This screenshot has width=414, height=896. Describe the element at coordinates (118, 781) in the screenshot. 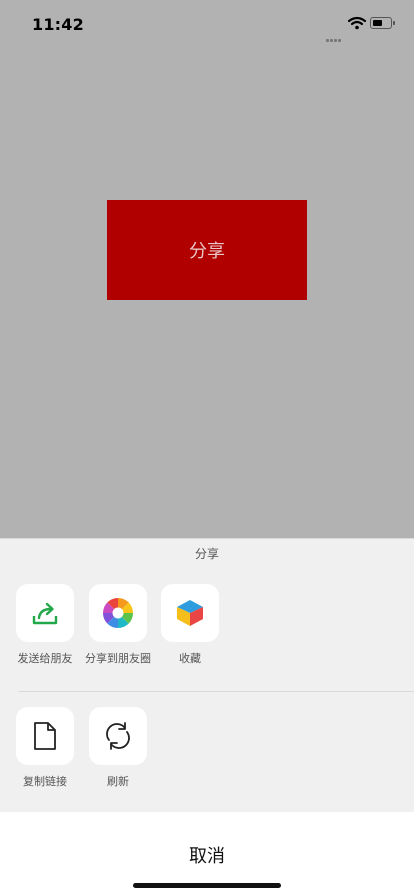

I see `refresh-label: 刷新` at that location.